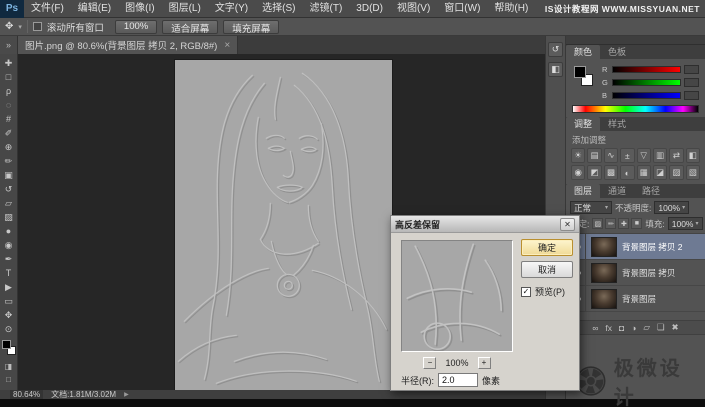 The image size is (705, 407). I want to click on layers-footer-icon: ◘, so click(621, 328).